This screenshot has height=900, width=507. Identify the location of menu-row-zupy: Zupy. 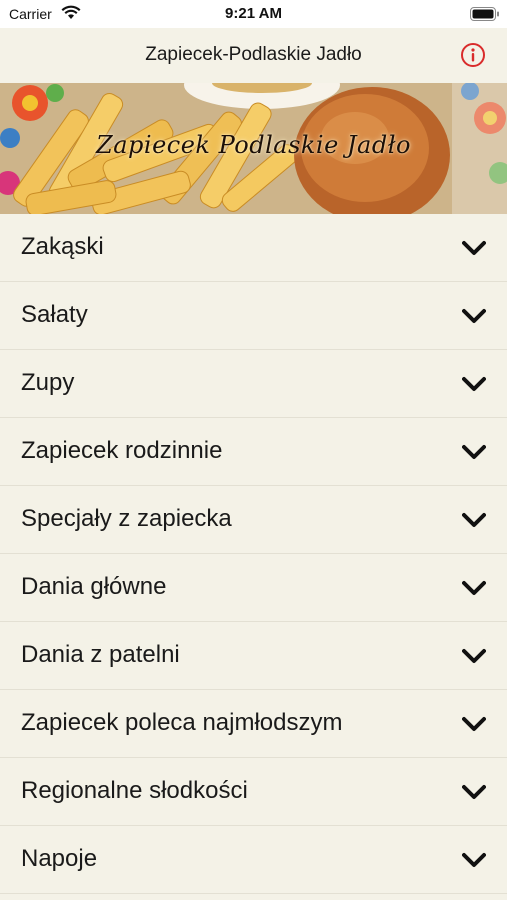
(253, 384).